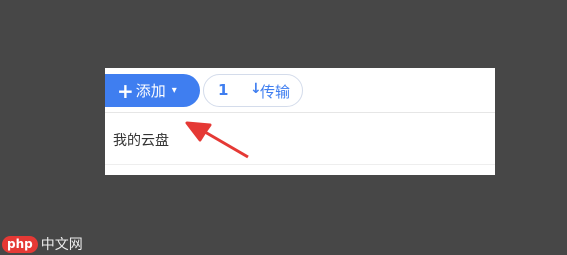 The width and height of the screenshot is (567, 255). What do you see at coordinates (217, 140) in the screenshot?
I see `annotation-arrow-icon` at bounding box center [217, 140].